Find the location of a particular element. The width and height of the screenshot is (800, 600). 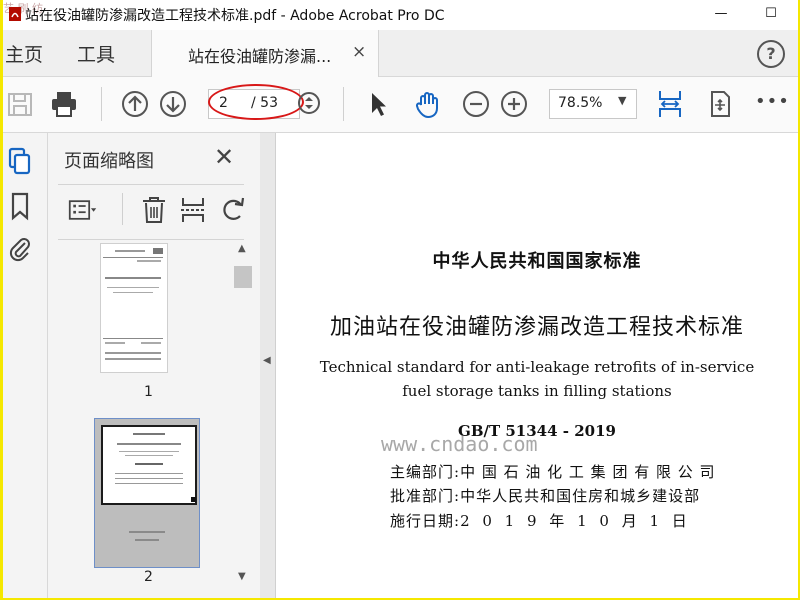

next-page-icon is located at coordinates (173, 104).